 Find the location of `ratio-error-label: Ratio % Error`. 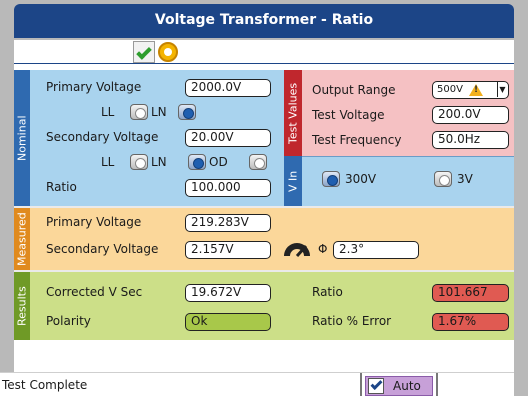

ratio-error-label: Ratio % Error is located at coordinates (352, 321).